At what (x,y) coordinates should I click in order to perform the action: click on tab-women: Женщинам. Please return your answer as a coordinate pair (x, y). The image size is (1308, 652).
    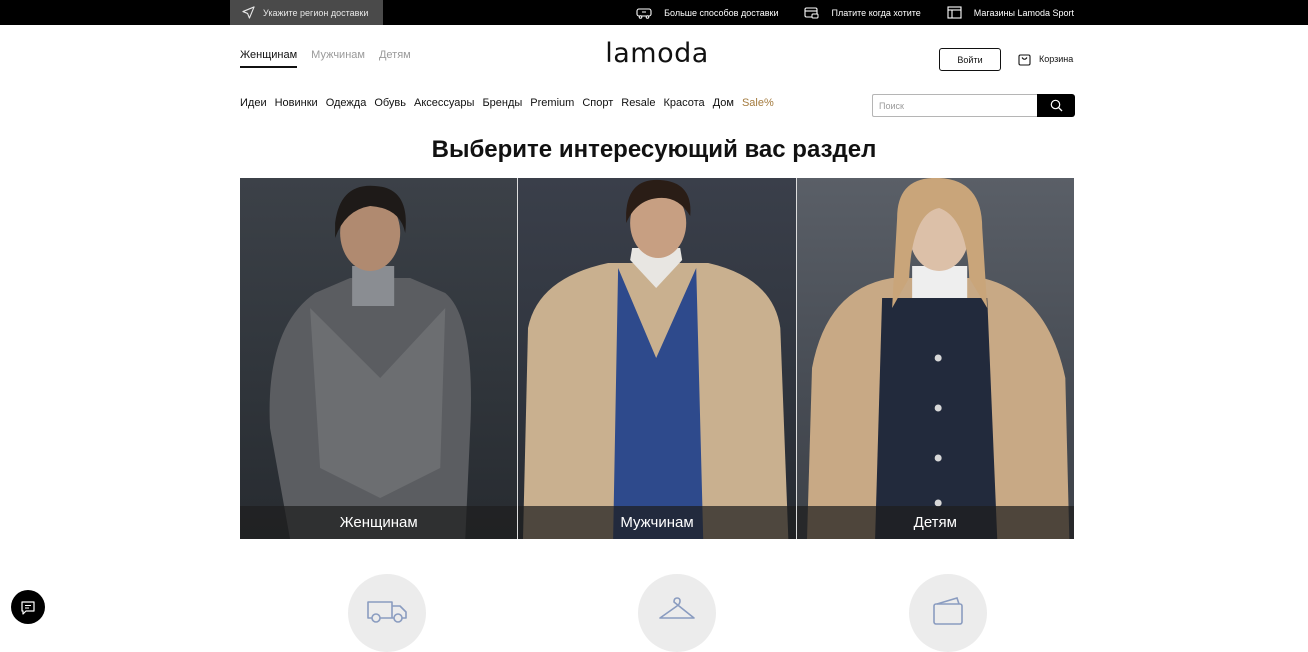
    Looking at the image, I should click on (269, 58).